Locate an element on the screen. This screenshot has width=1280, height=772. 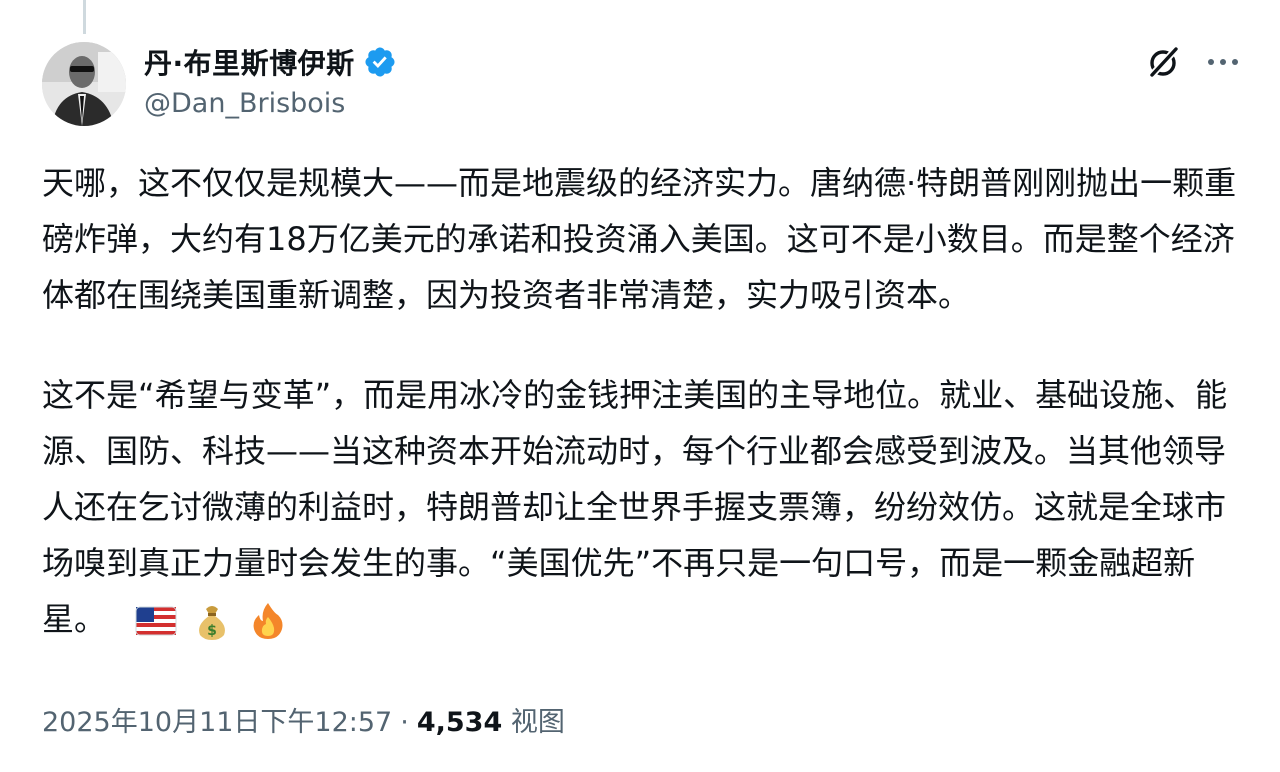
author-names: 丹·布里斯博伊斯 @Dan_Brisbois is located at coordinates (270, 79).